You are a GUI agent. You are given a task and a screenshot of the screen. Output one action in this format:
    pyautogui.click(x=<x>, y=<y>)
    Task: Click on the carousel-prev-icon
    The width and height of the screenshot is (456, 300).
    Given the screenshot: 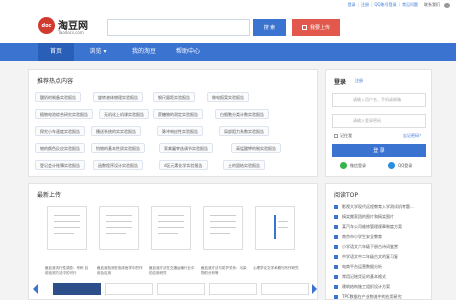 What is the action you would take?
    pyautogui.click(x=35, y=289)
    